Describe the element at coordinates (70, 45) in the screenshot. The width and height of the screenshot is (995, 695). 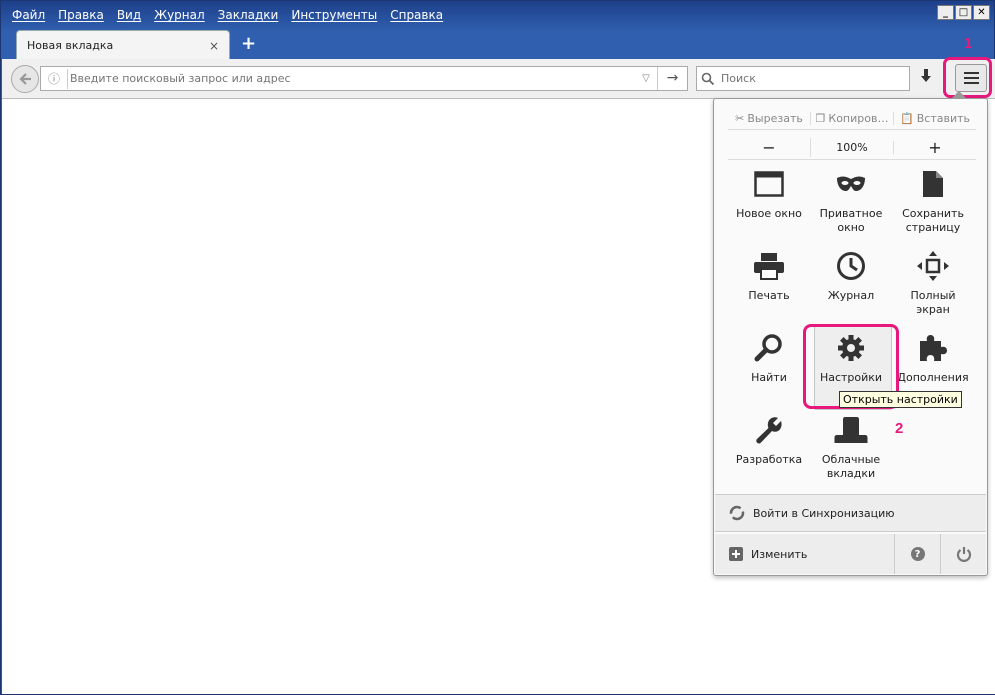
I see `tab-title: Новая вкладка` at that location.